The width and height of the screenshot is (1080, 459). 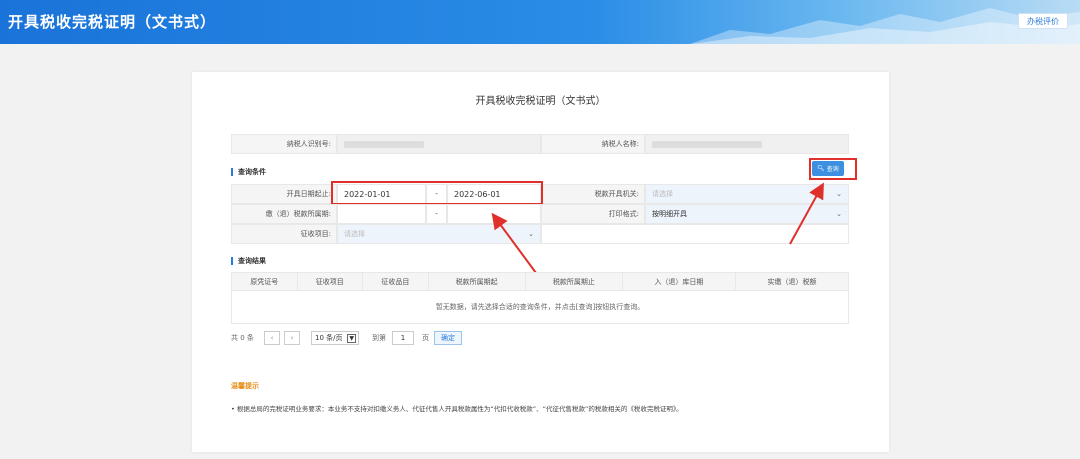 I want to click on taxpayer-id-value, so click(x=439, y=144).